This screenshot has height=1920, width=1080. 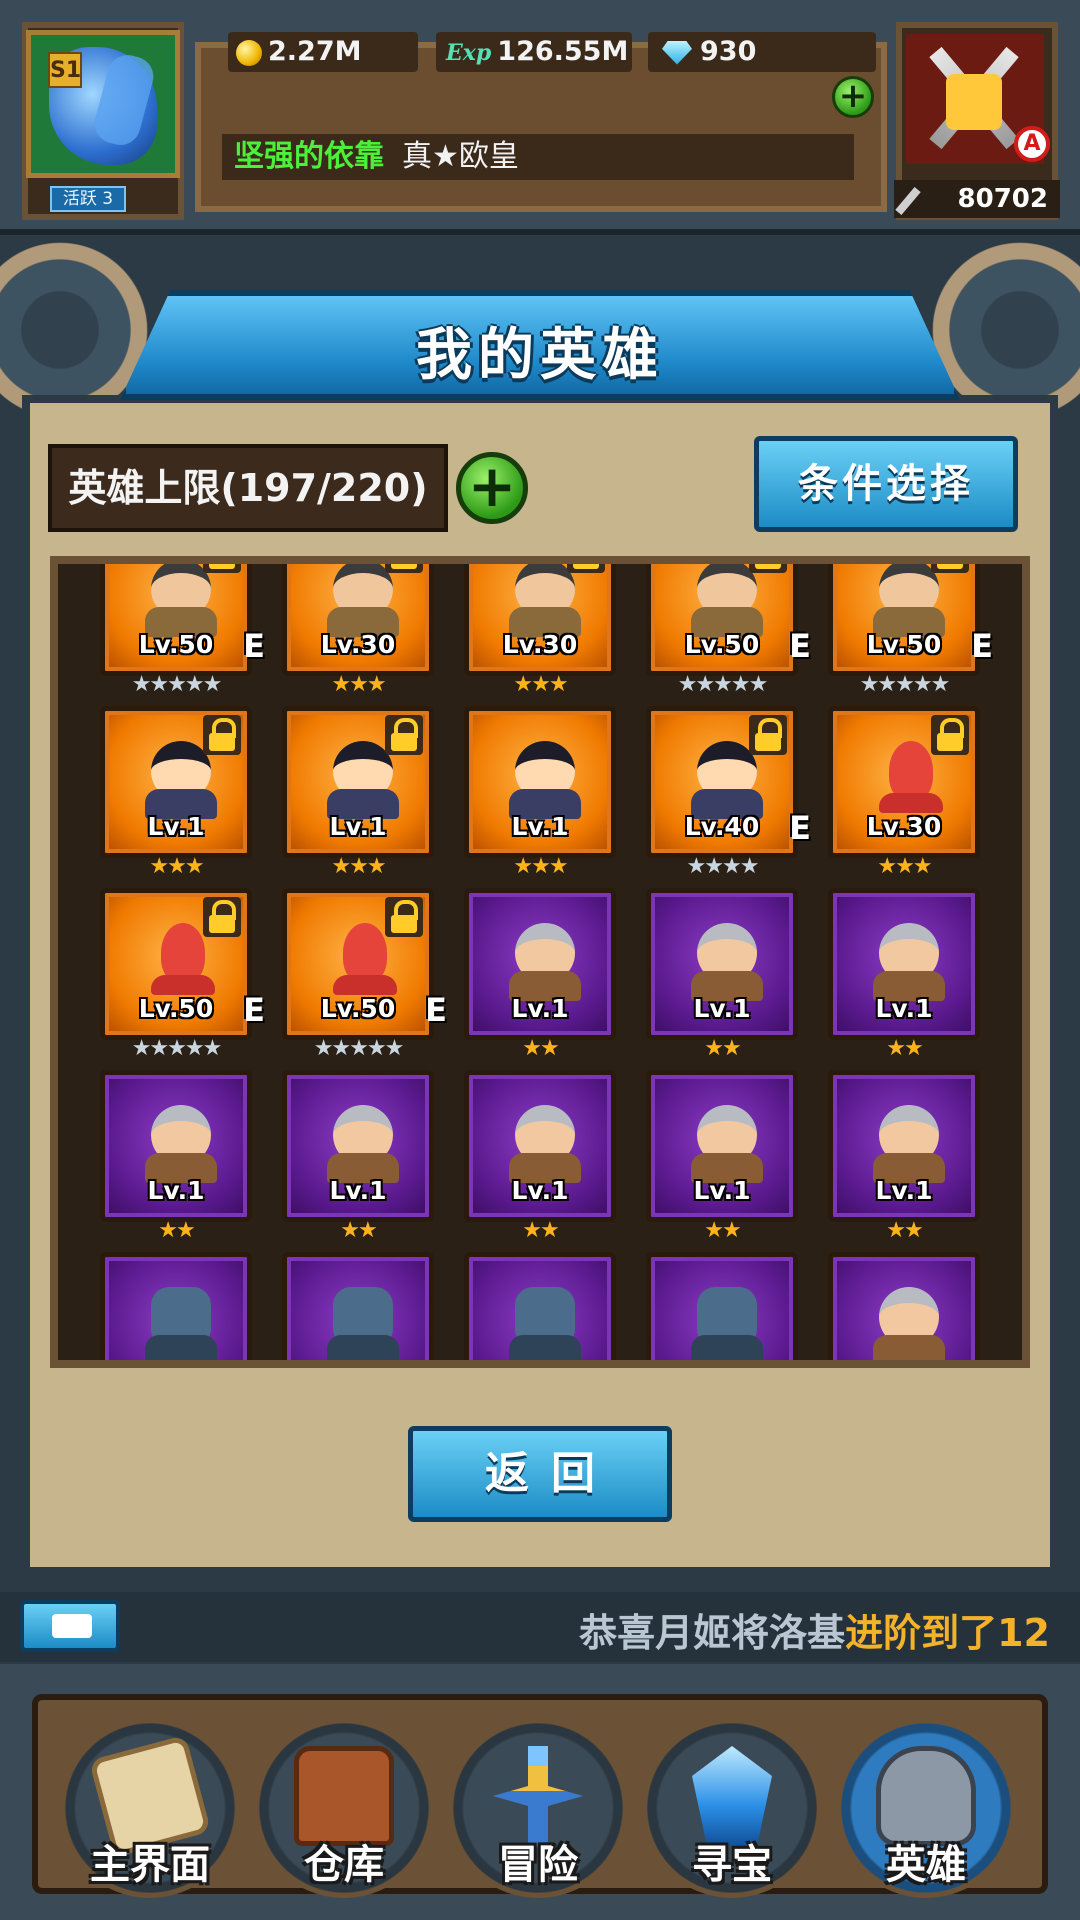 I want to click on grade-badge: A, so click(x=1032, y=144).